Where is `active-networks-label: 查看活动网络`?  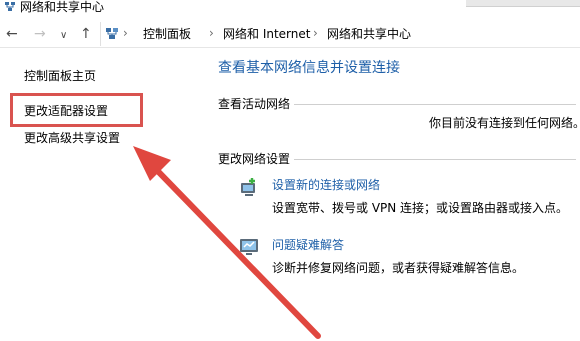 active-networks-label: 查看活动网络 is located at coordinates (254, 104).